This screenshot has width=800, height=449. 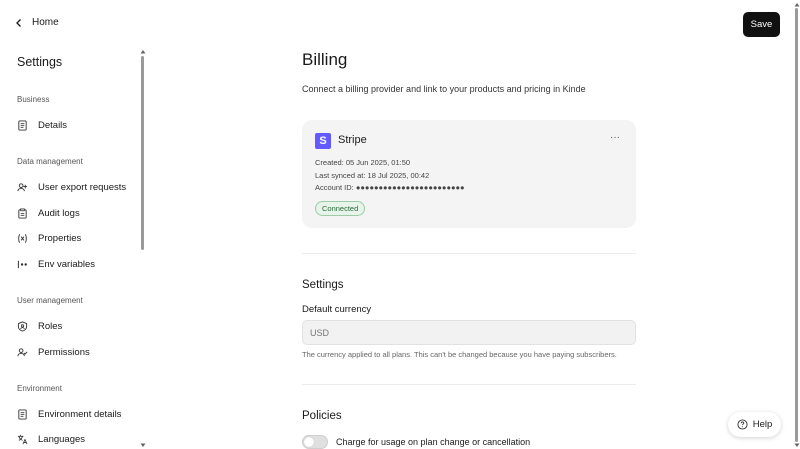 What do you see at coordinates (372, 175) in the screenshot?
I see `provider-last-synced: Last synced at: 18 Jul 2025, 00:42` at bounding box center [372, 175].